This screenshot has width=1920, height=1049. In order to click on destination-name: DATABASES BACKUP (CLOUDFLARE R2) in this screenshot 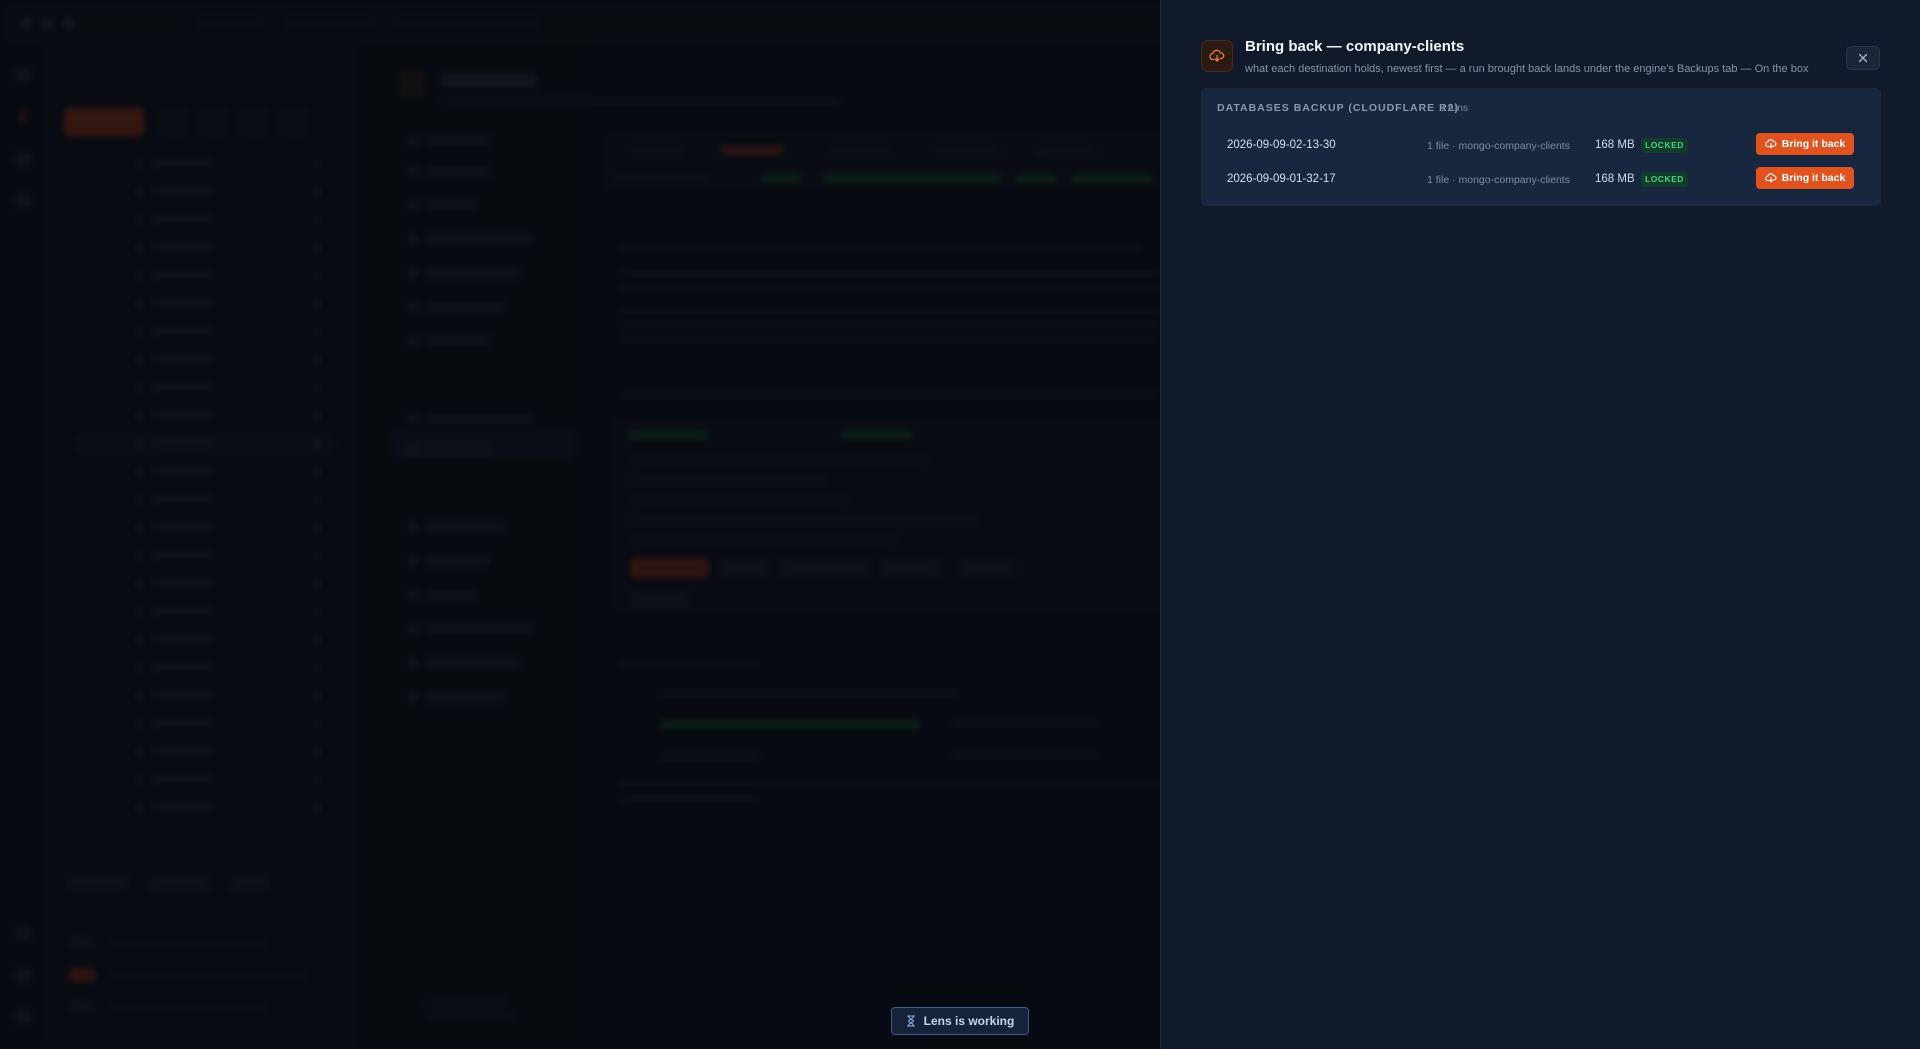, I will do `click(1338, 108)`.